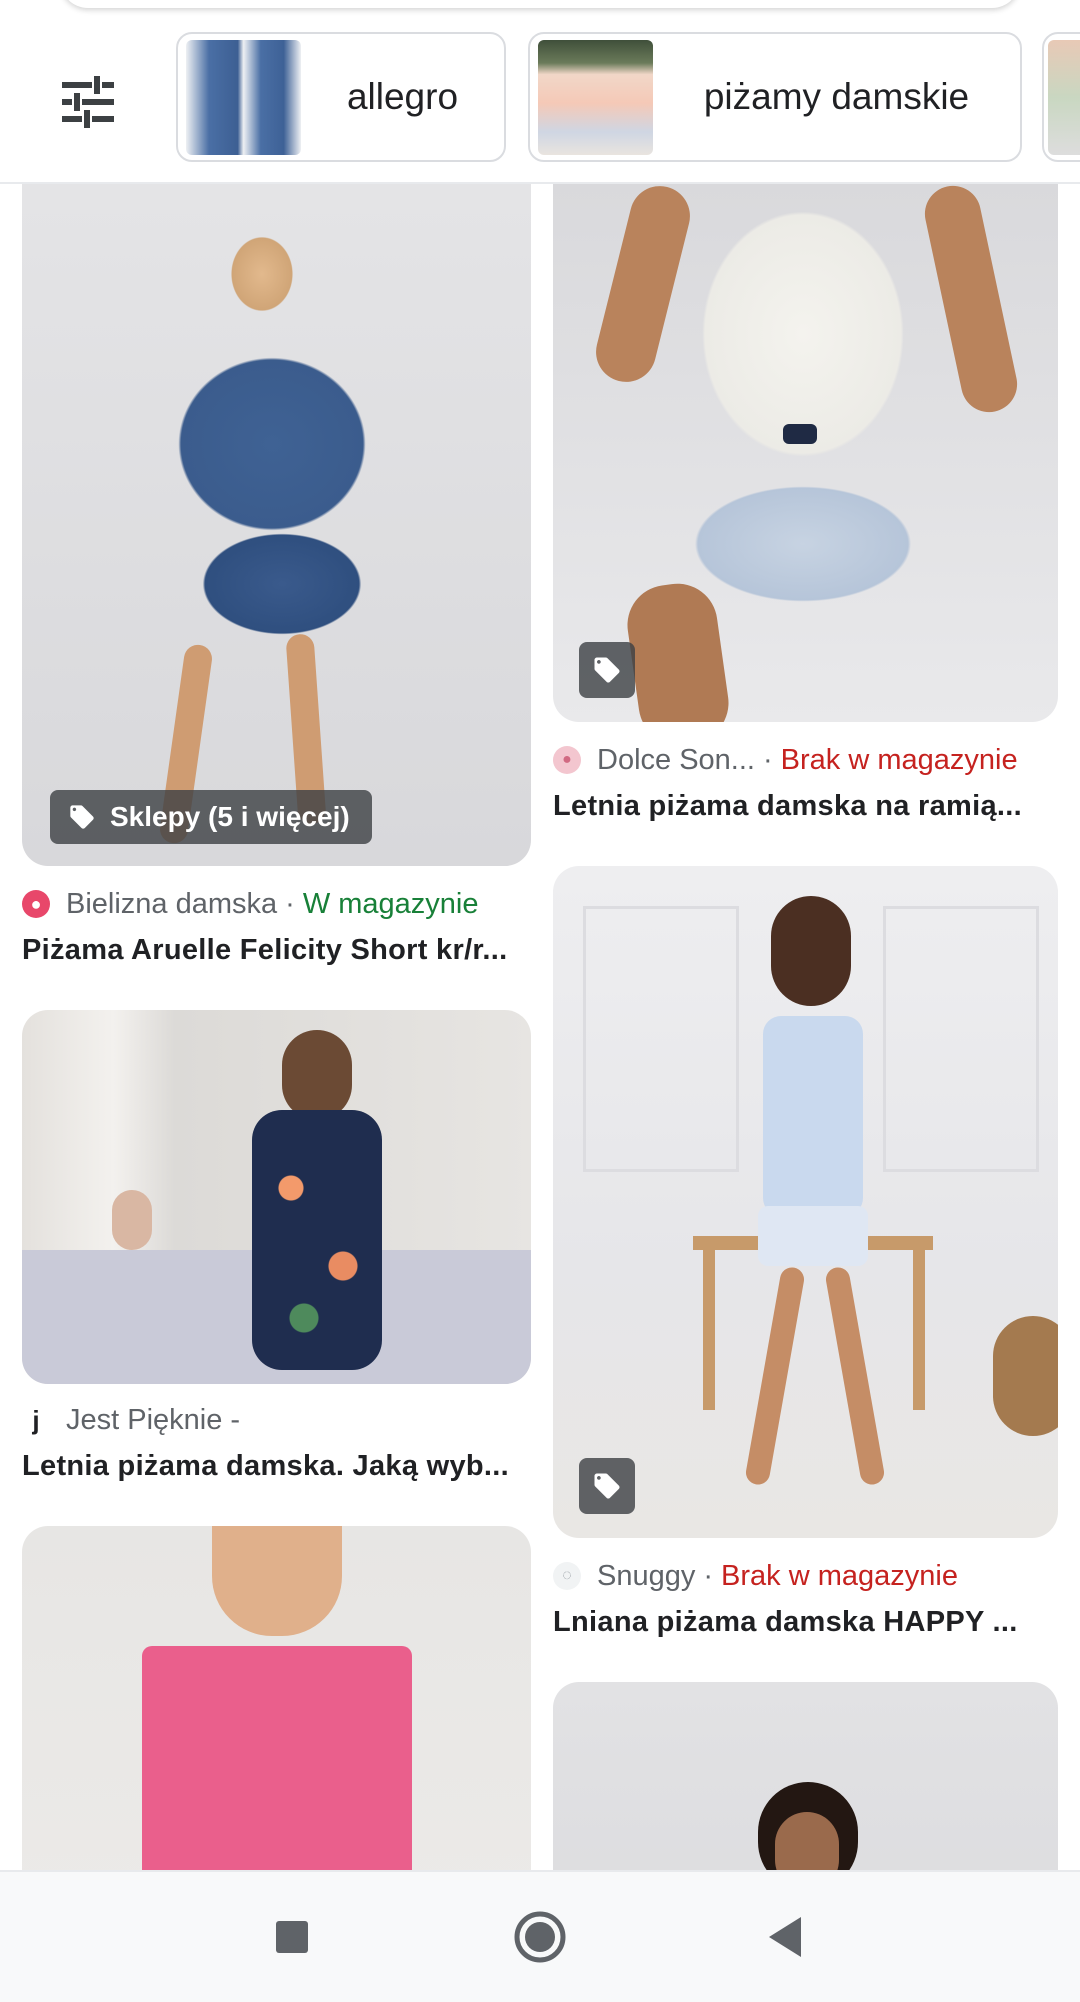 The width and height of the screenshot is (1080, 2002). I want to click on search-bar, so click(540, 4).